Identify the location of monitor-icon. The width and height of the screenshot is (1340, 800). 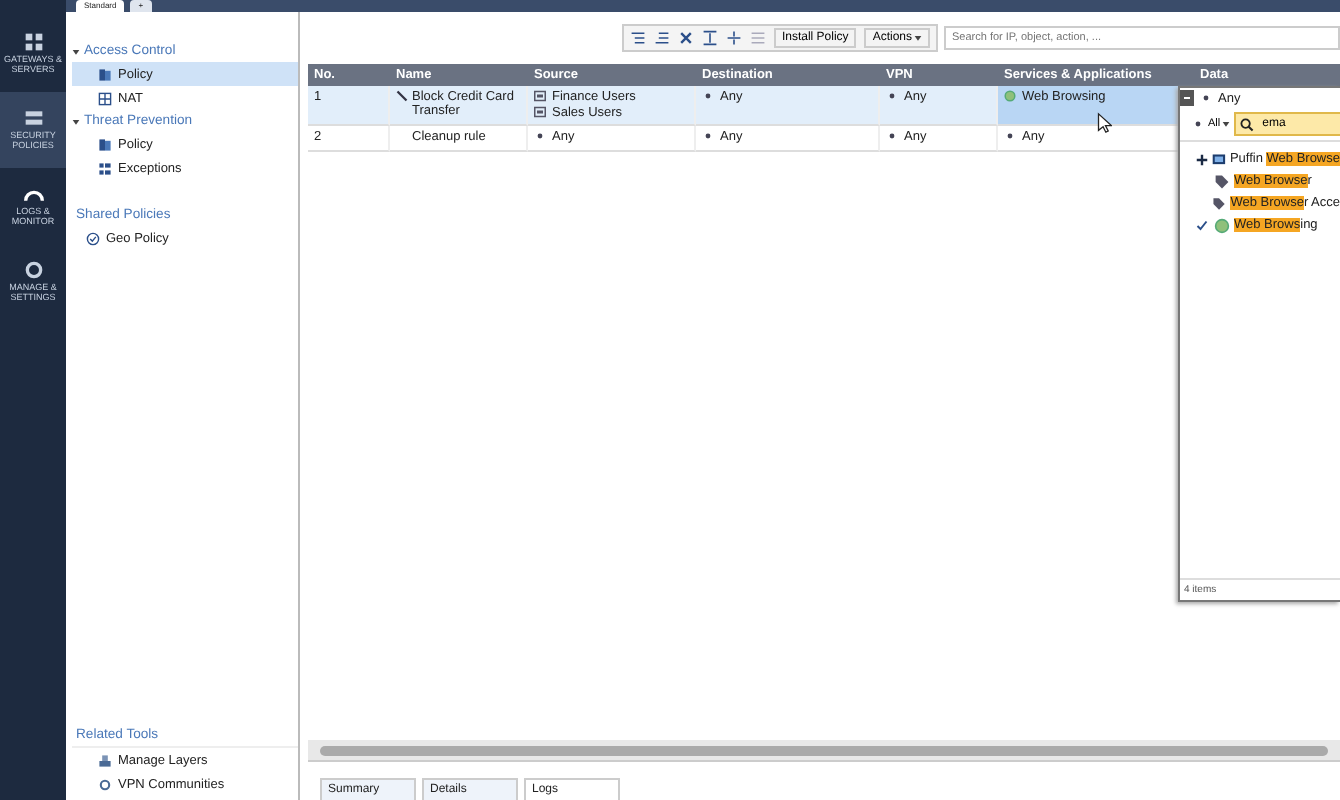
(1219, 159).